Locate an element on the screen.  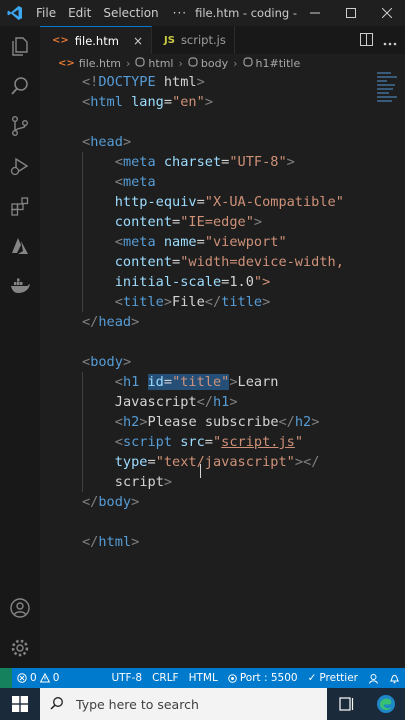
radio-tower-icon is located at coordinates (232, 678).